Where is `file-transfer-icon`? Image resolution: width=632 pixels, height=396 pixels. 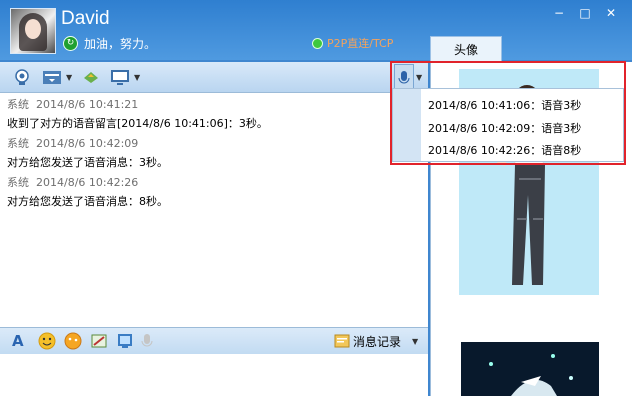
file-transfer-icon is located at coordinates (52, 77).